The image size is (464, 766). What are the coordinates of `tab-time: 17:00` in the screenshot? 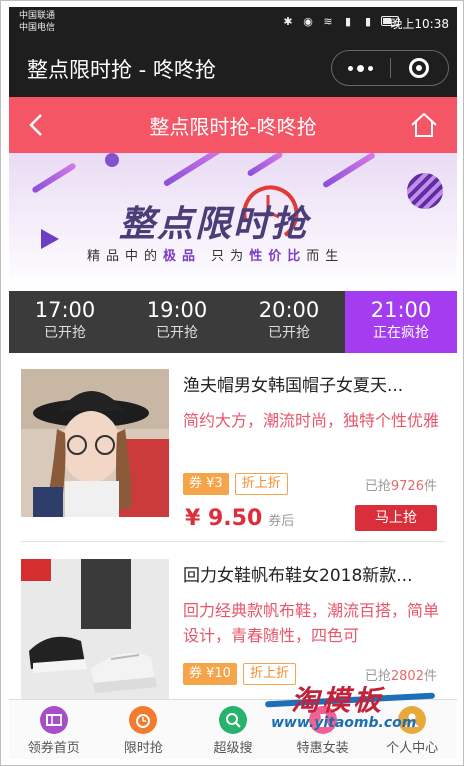 It's located at (65, 310).